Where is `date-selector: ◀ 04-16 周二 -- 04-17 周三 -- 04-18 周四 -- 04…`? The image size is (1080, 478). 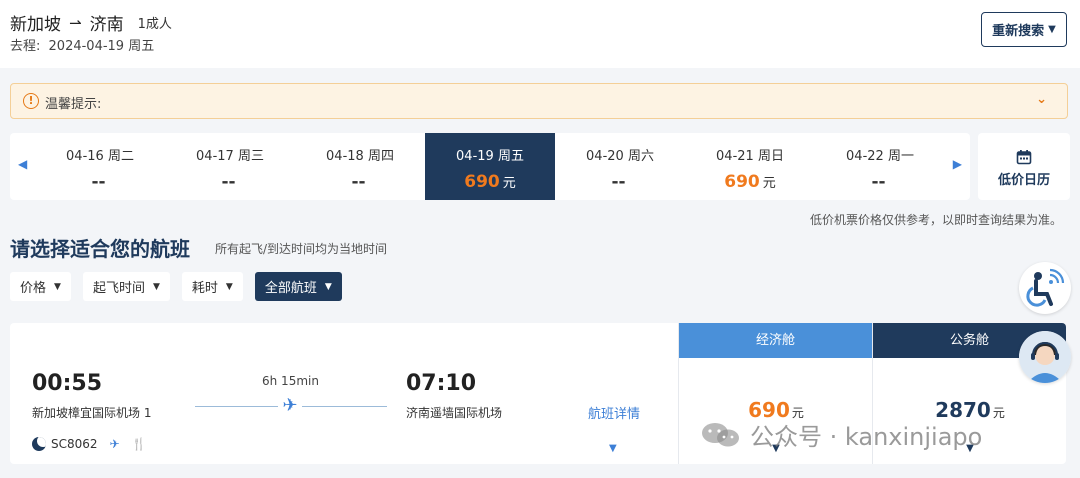
date-selector: ◀ 04-16 周二 -- 04-17 周三 -- 04-18 周四 -- 04… is located at coordinates (490, 166).